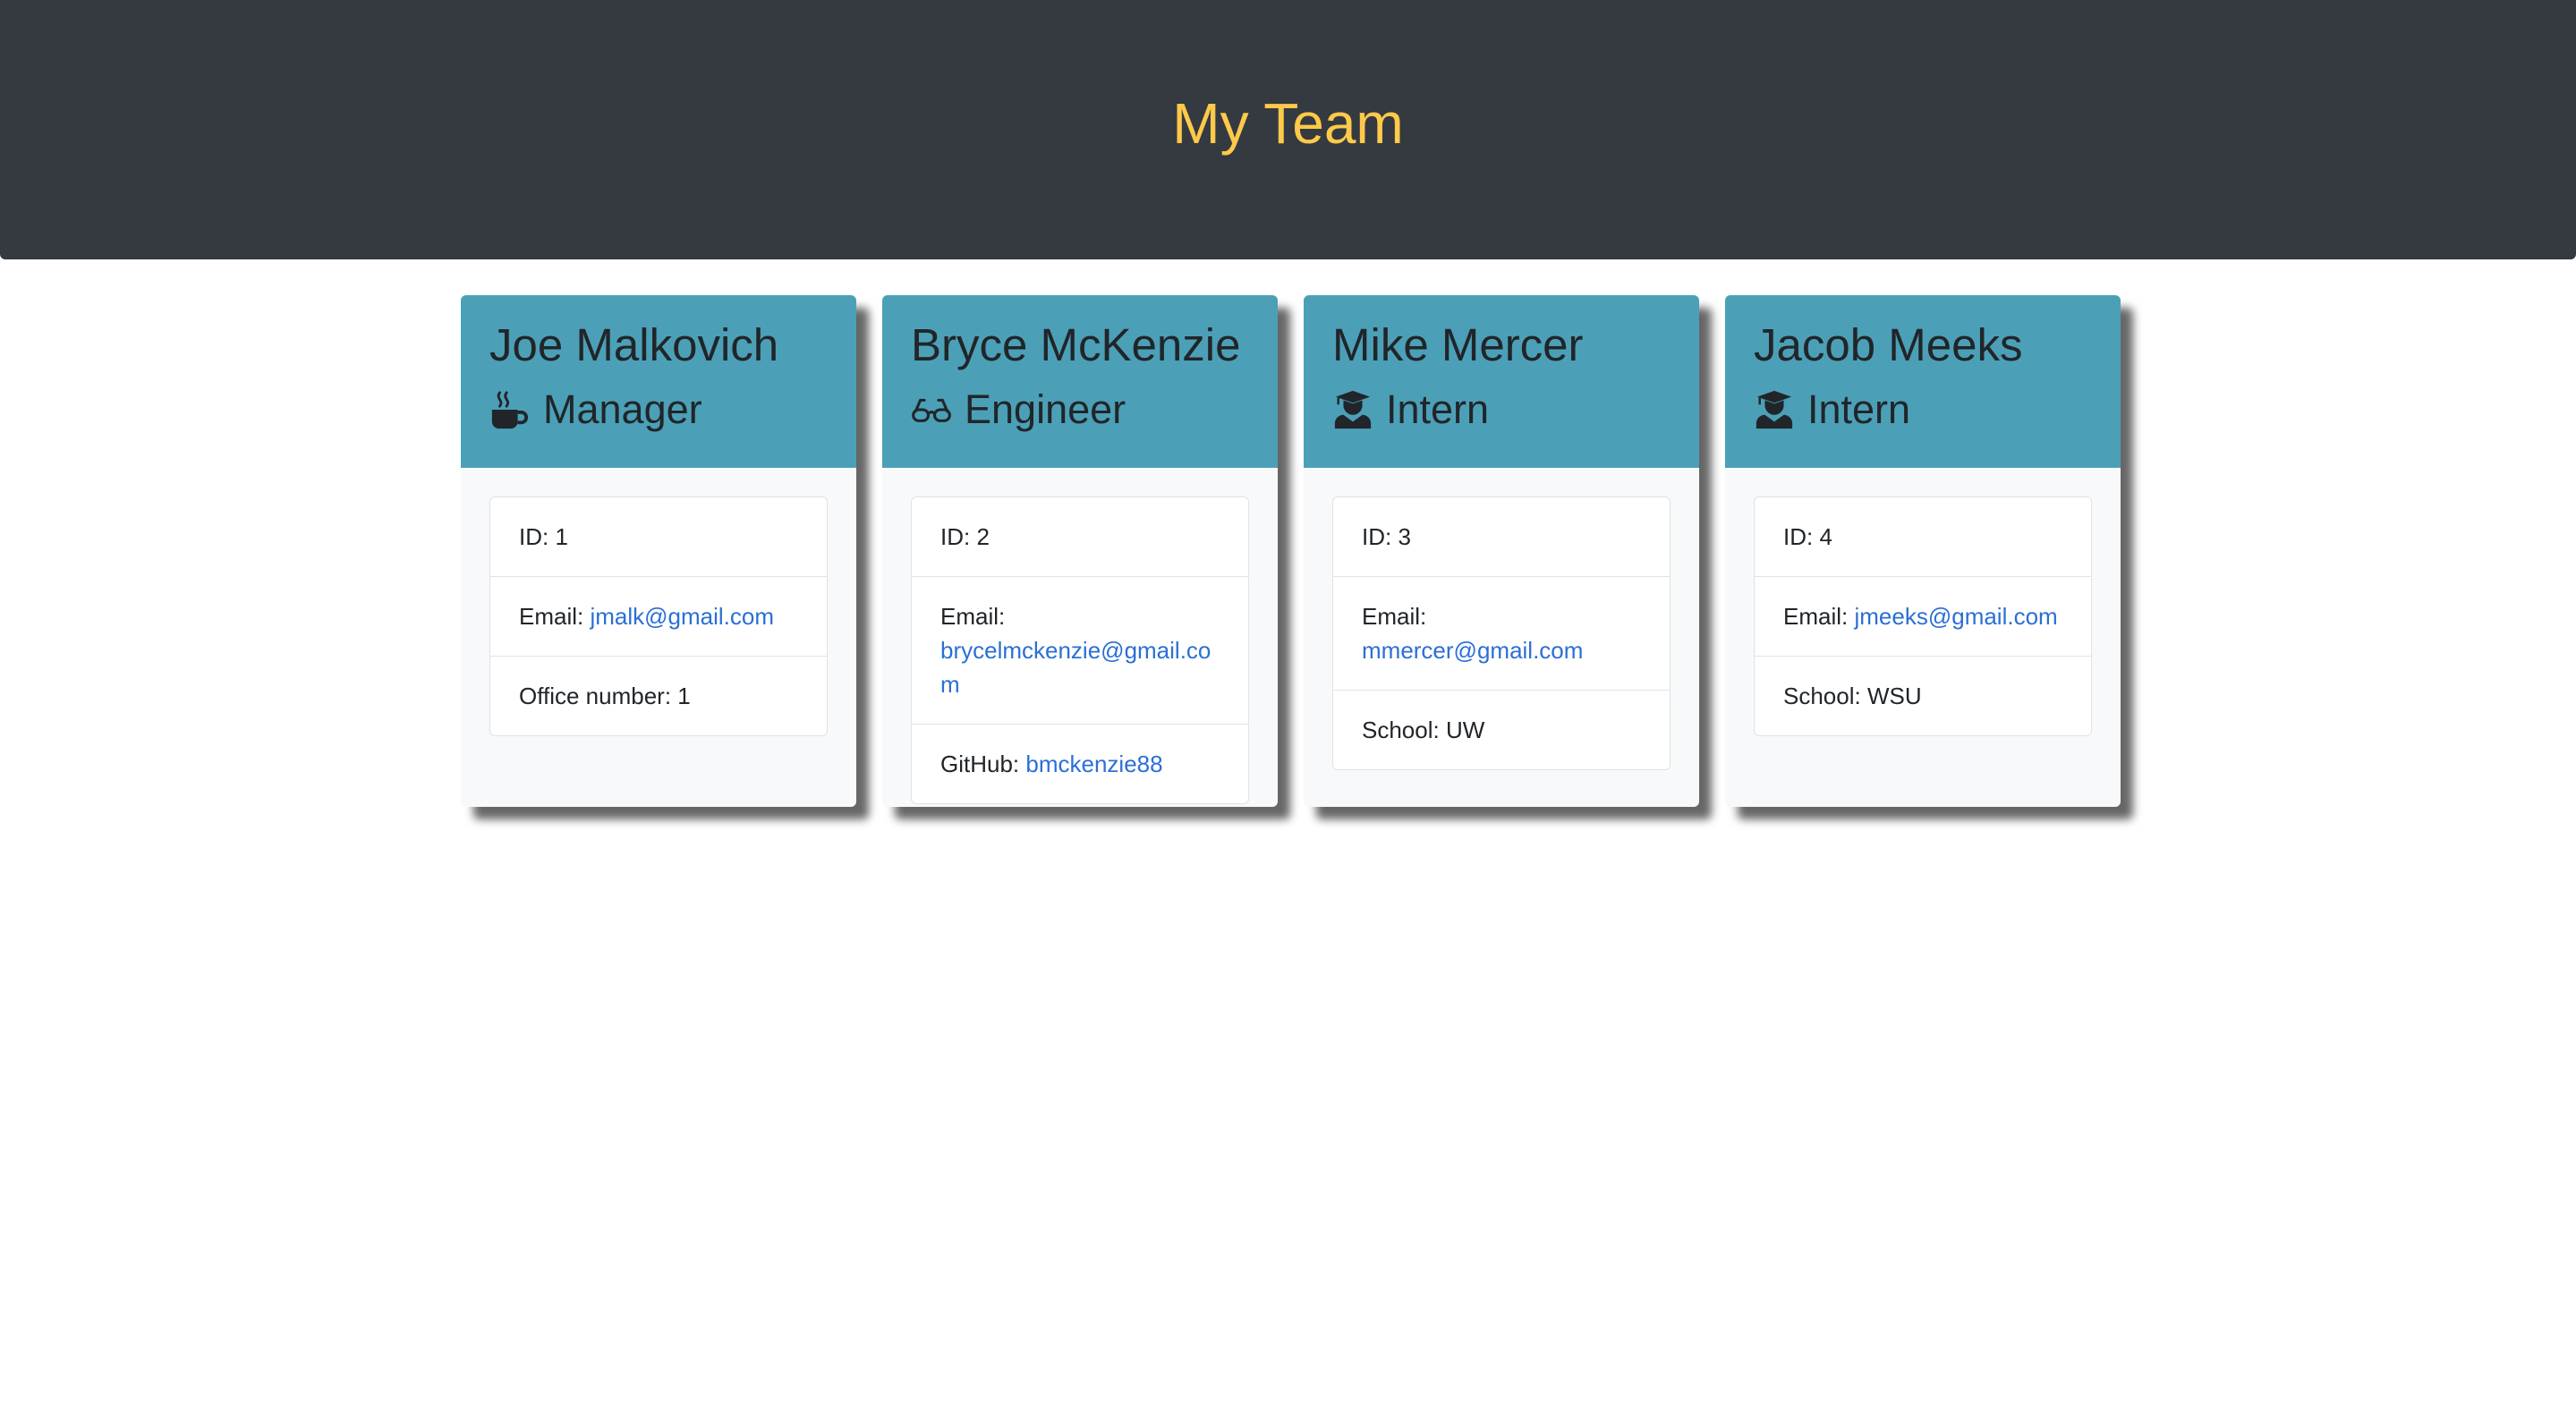 Image resolution: width=2576 pixels, height=1408 pixels. Describe the element at coordinates (1075, 667) in the screenshot. I see `email-link: brycelmckenzie@gmail.com` at that location.